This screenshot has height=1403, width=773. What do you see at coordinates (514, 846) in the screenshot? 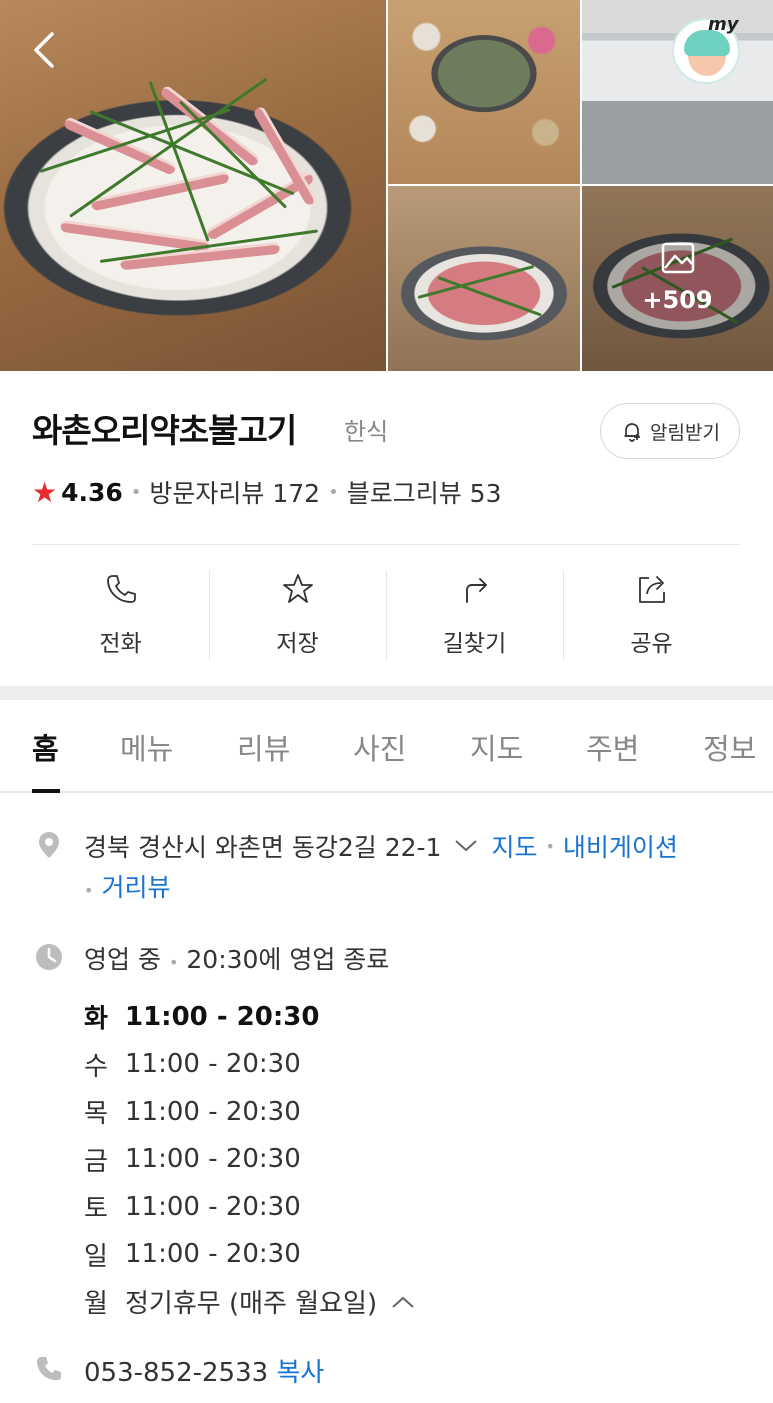
I see `map-link: 지도` at bounding box center [514, 846].